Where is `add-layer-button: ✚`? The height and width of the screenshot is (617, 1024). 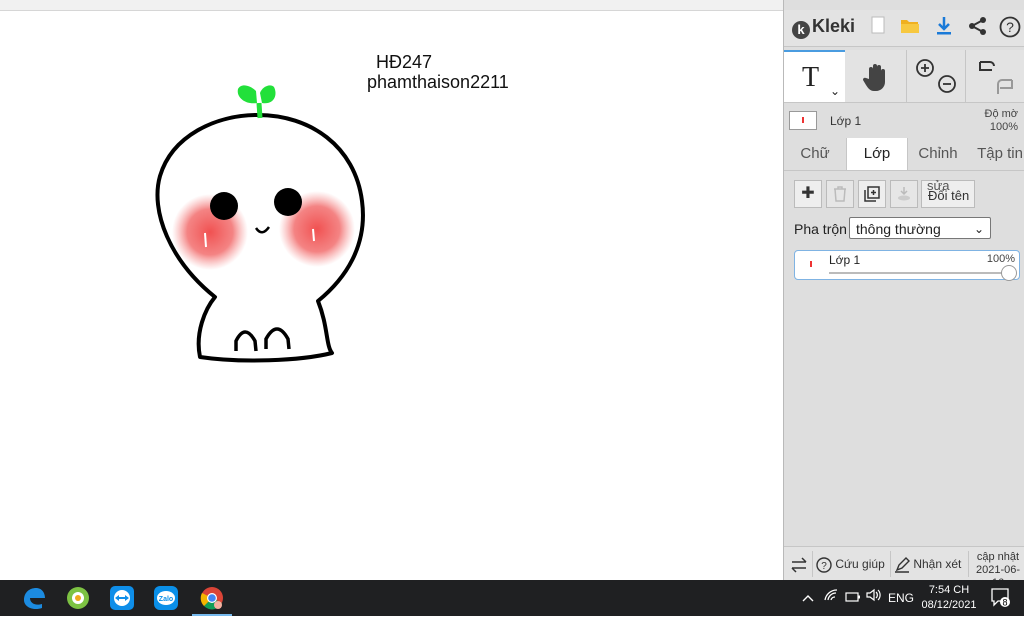 add-layer-button: ✚ is located at coordinates (808, 194).